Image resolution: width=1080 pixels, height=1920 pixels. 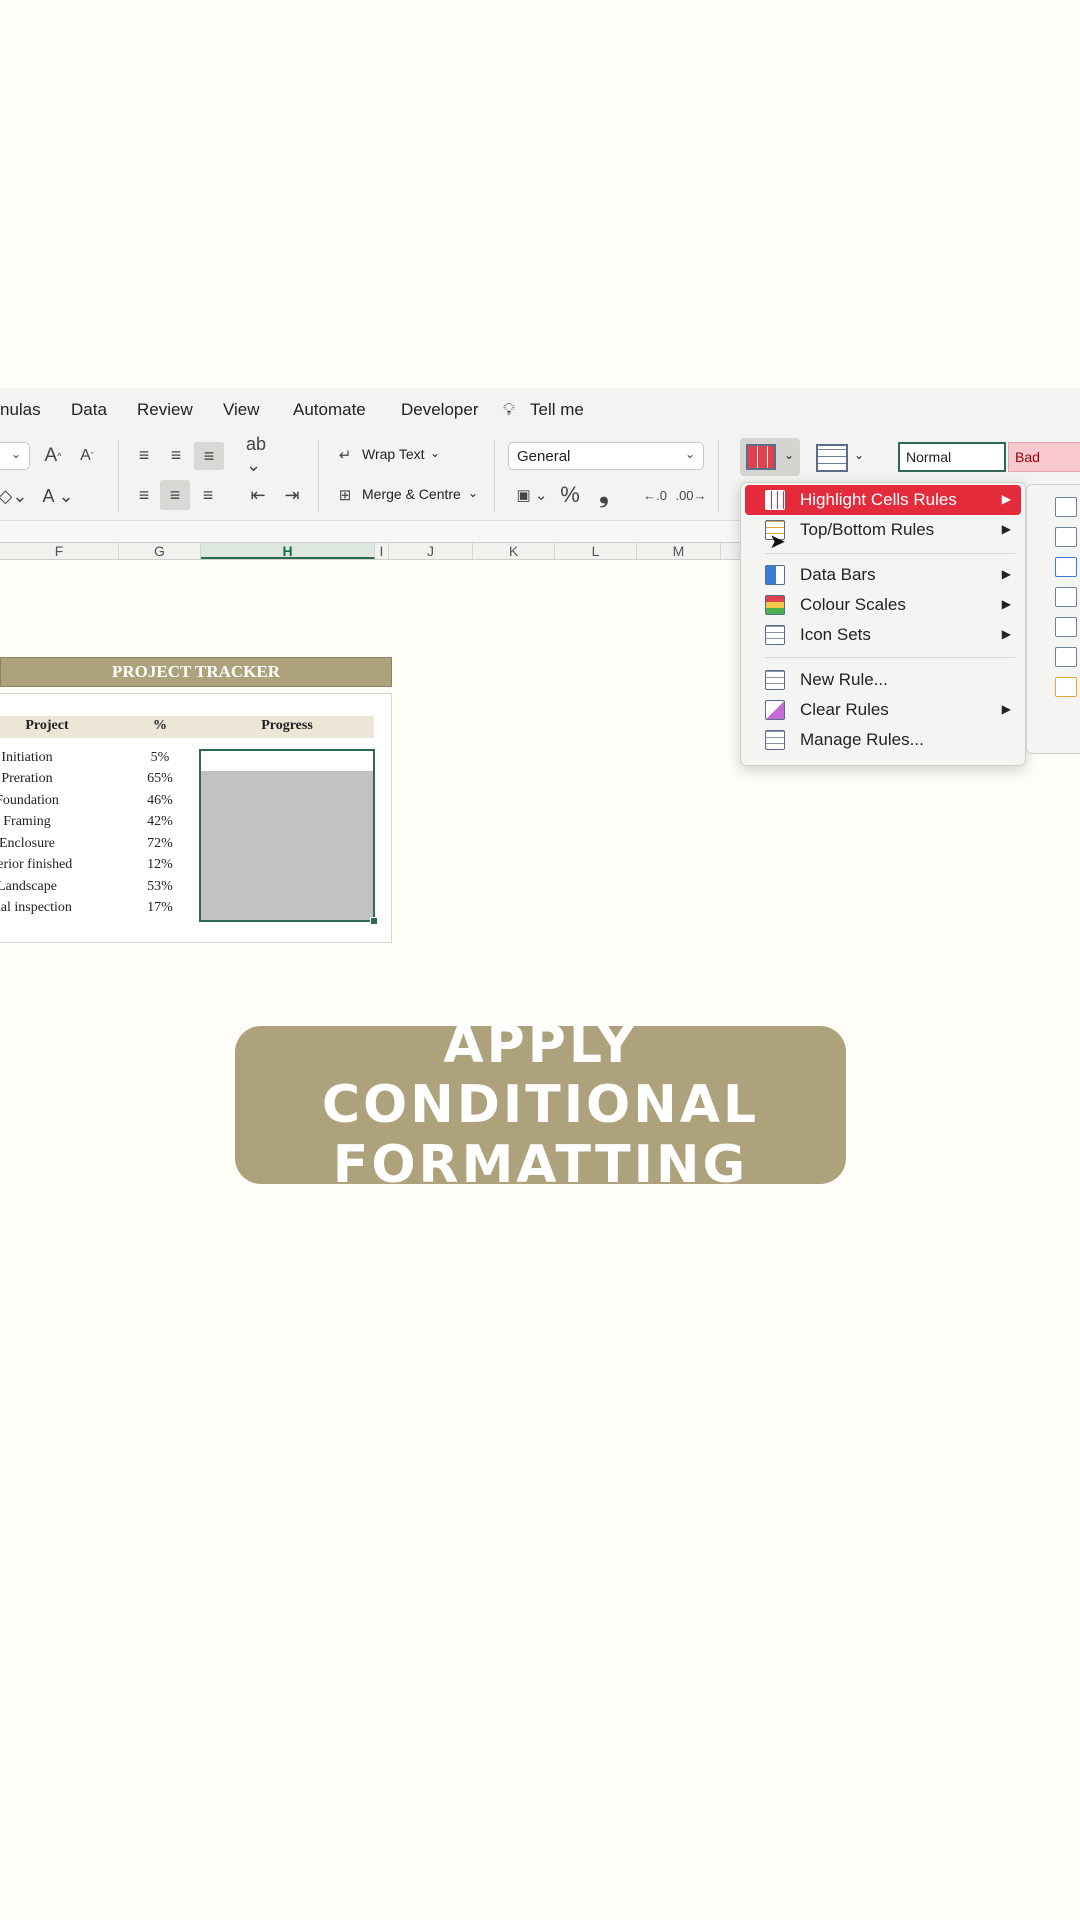 What do you see at coordinates (382, 551) in the screenshot?
I see `column-header-i: I` at bounding box center [382, 551].